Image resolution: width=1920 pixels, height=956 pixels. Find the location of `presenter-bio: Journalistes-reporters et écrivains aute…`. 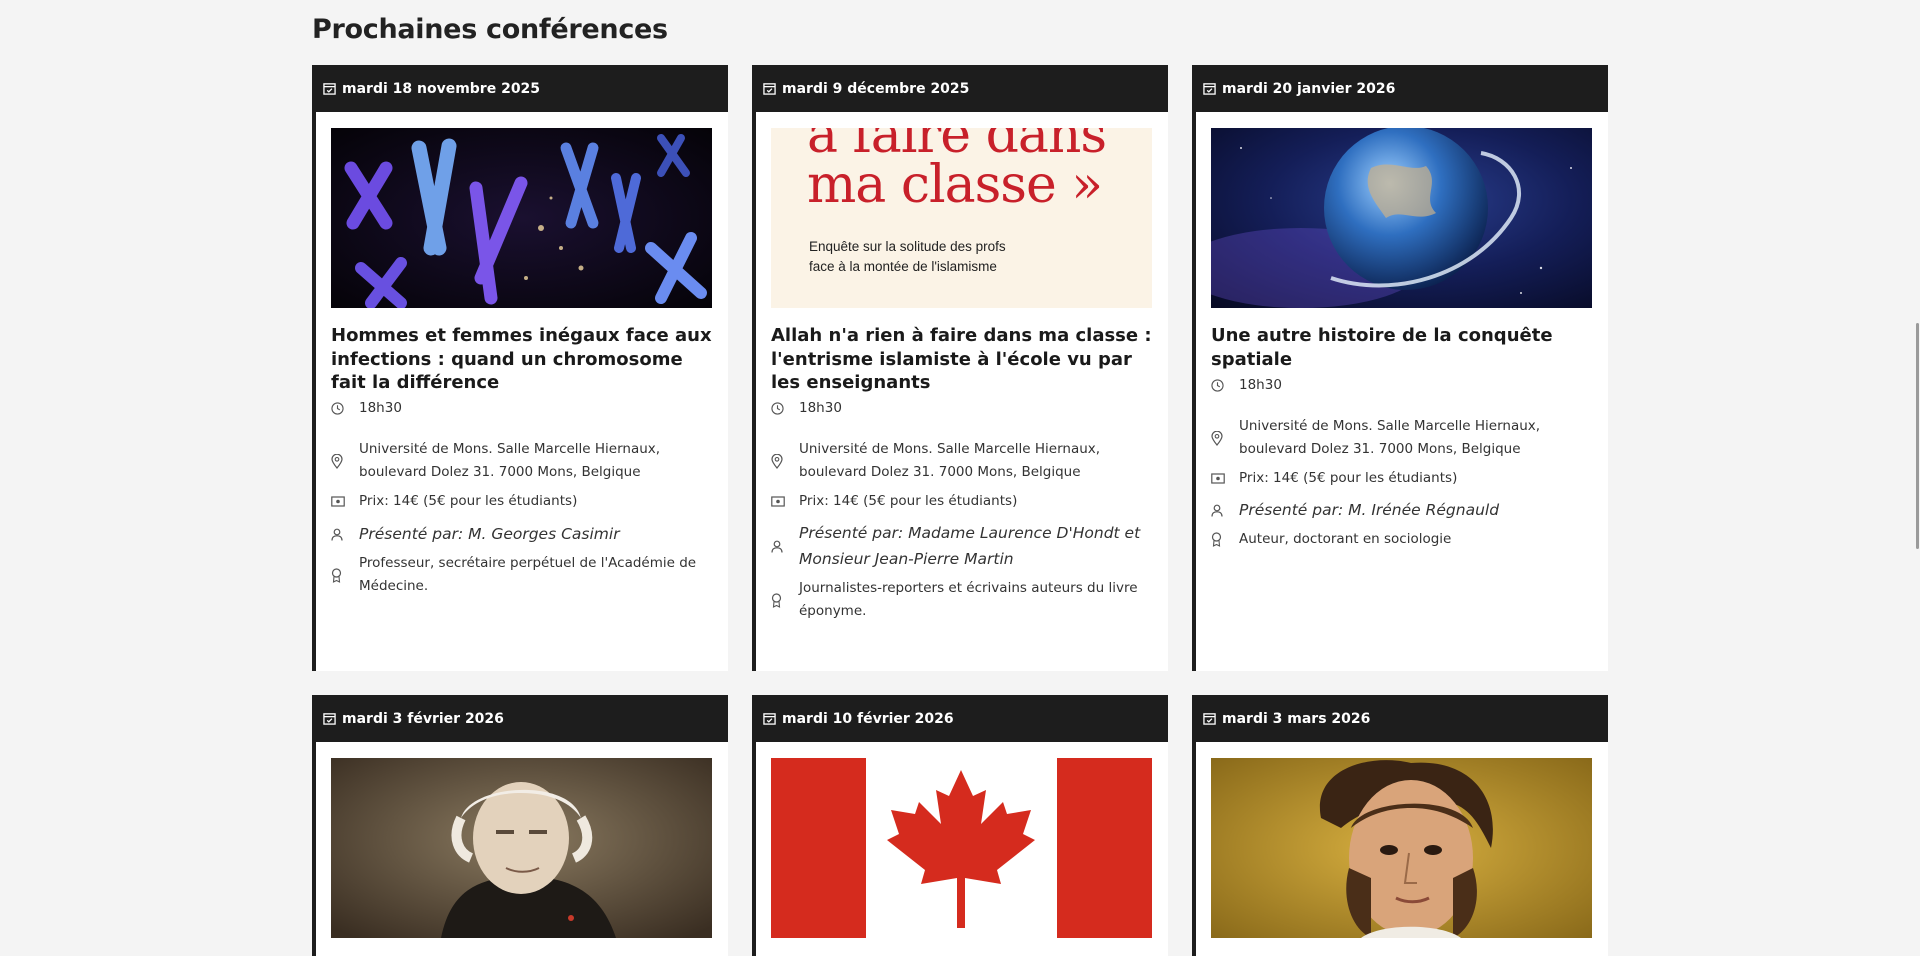

presenter-bio: Journalistes-reporters et écrivains aute… is located at coordinates (968, 599).